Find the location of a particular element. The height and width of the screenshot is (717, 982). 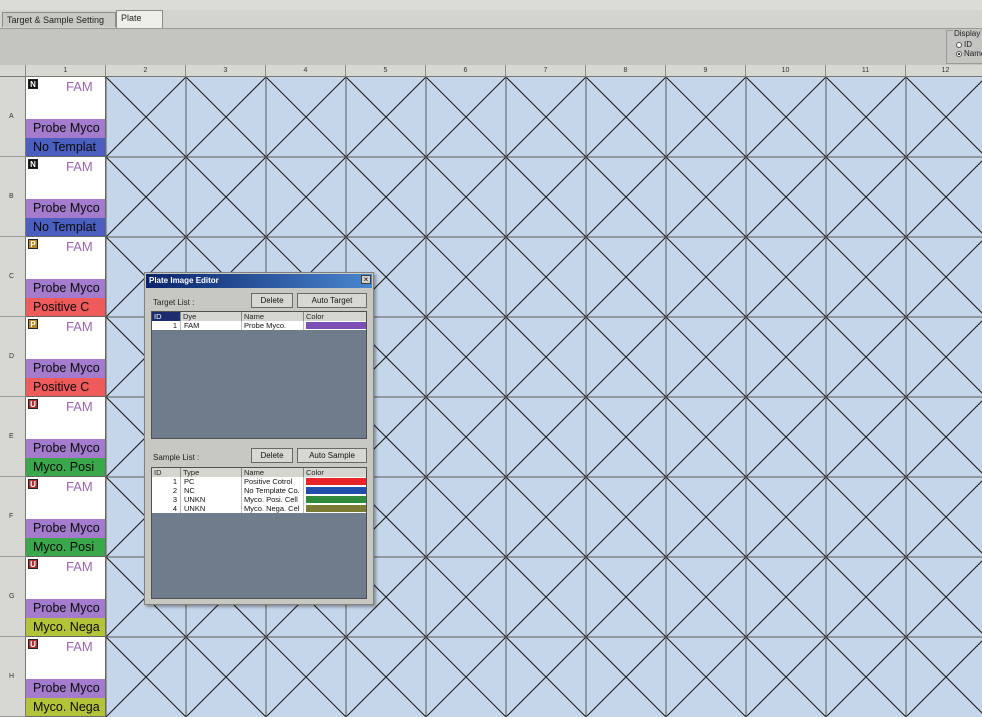

row-header-d: D is located at coordinates (13, 357).